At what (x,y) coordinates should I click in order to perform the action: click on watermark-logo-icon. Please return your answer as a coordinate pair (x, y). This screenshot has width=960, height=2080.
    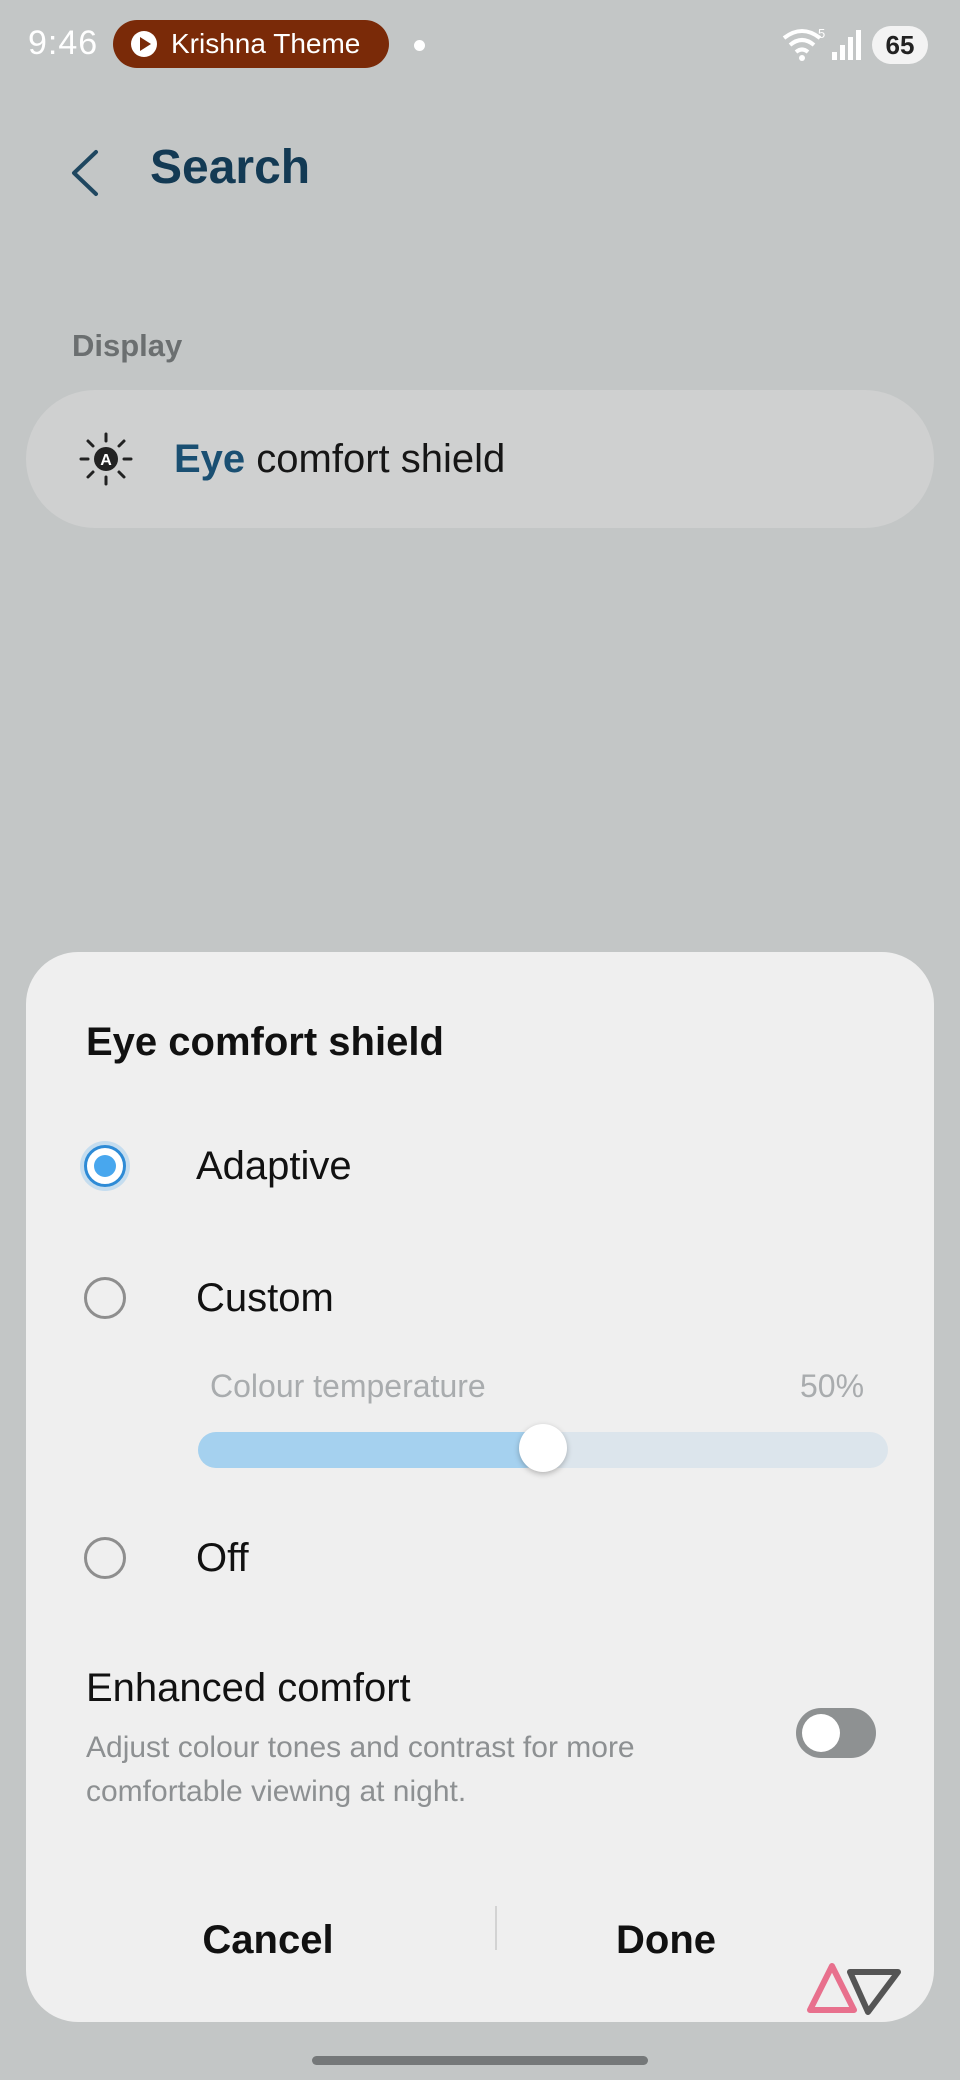
    Looking at the image, I should click on (854, 1989).